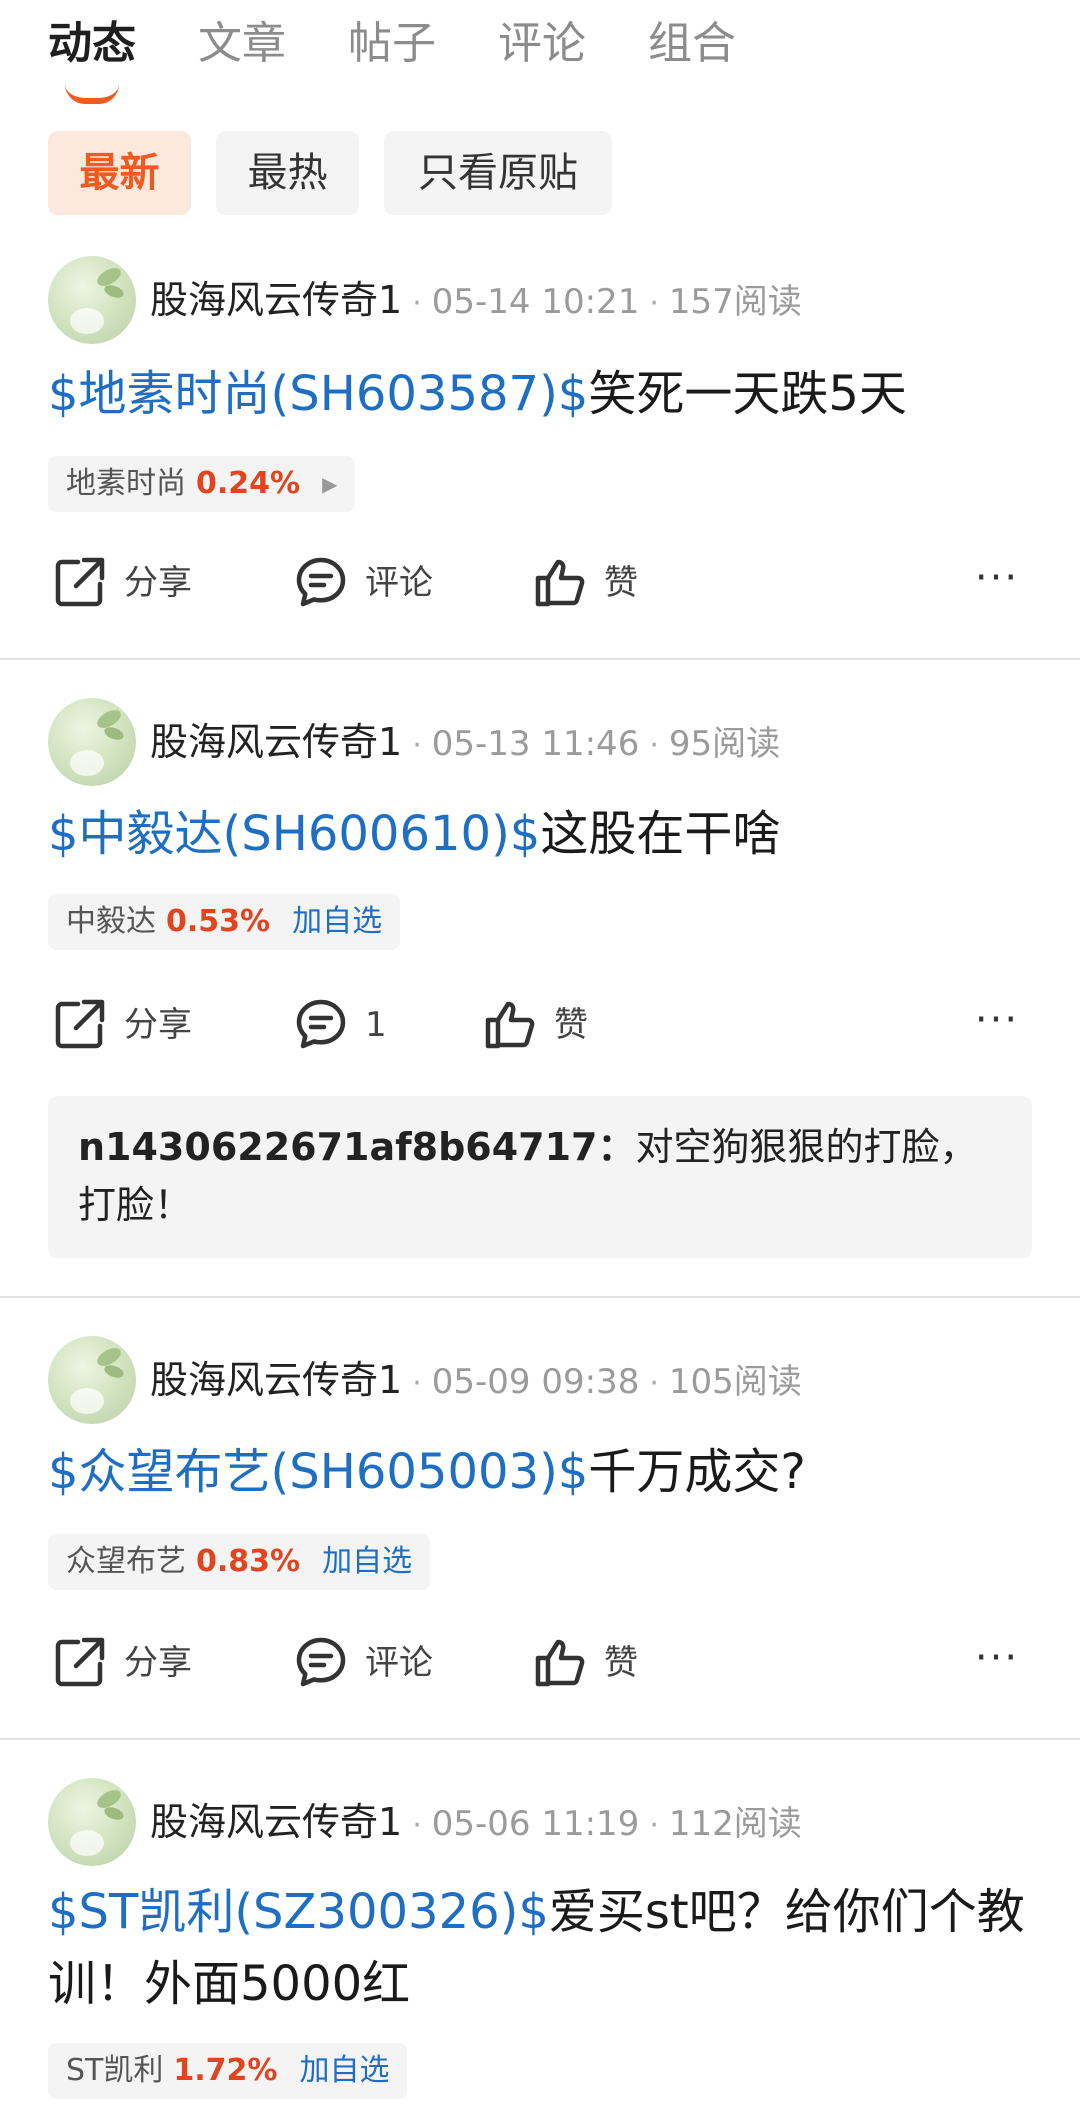 The image size is (1080, 2125). I want to click on read-count: 157阅读, so click(735, 302).